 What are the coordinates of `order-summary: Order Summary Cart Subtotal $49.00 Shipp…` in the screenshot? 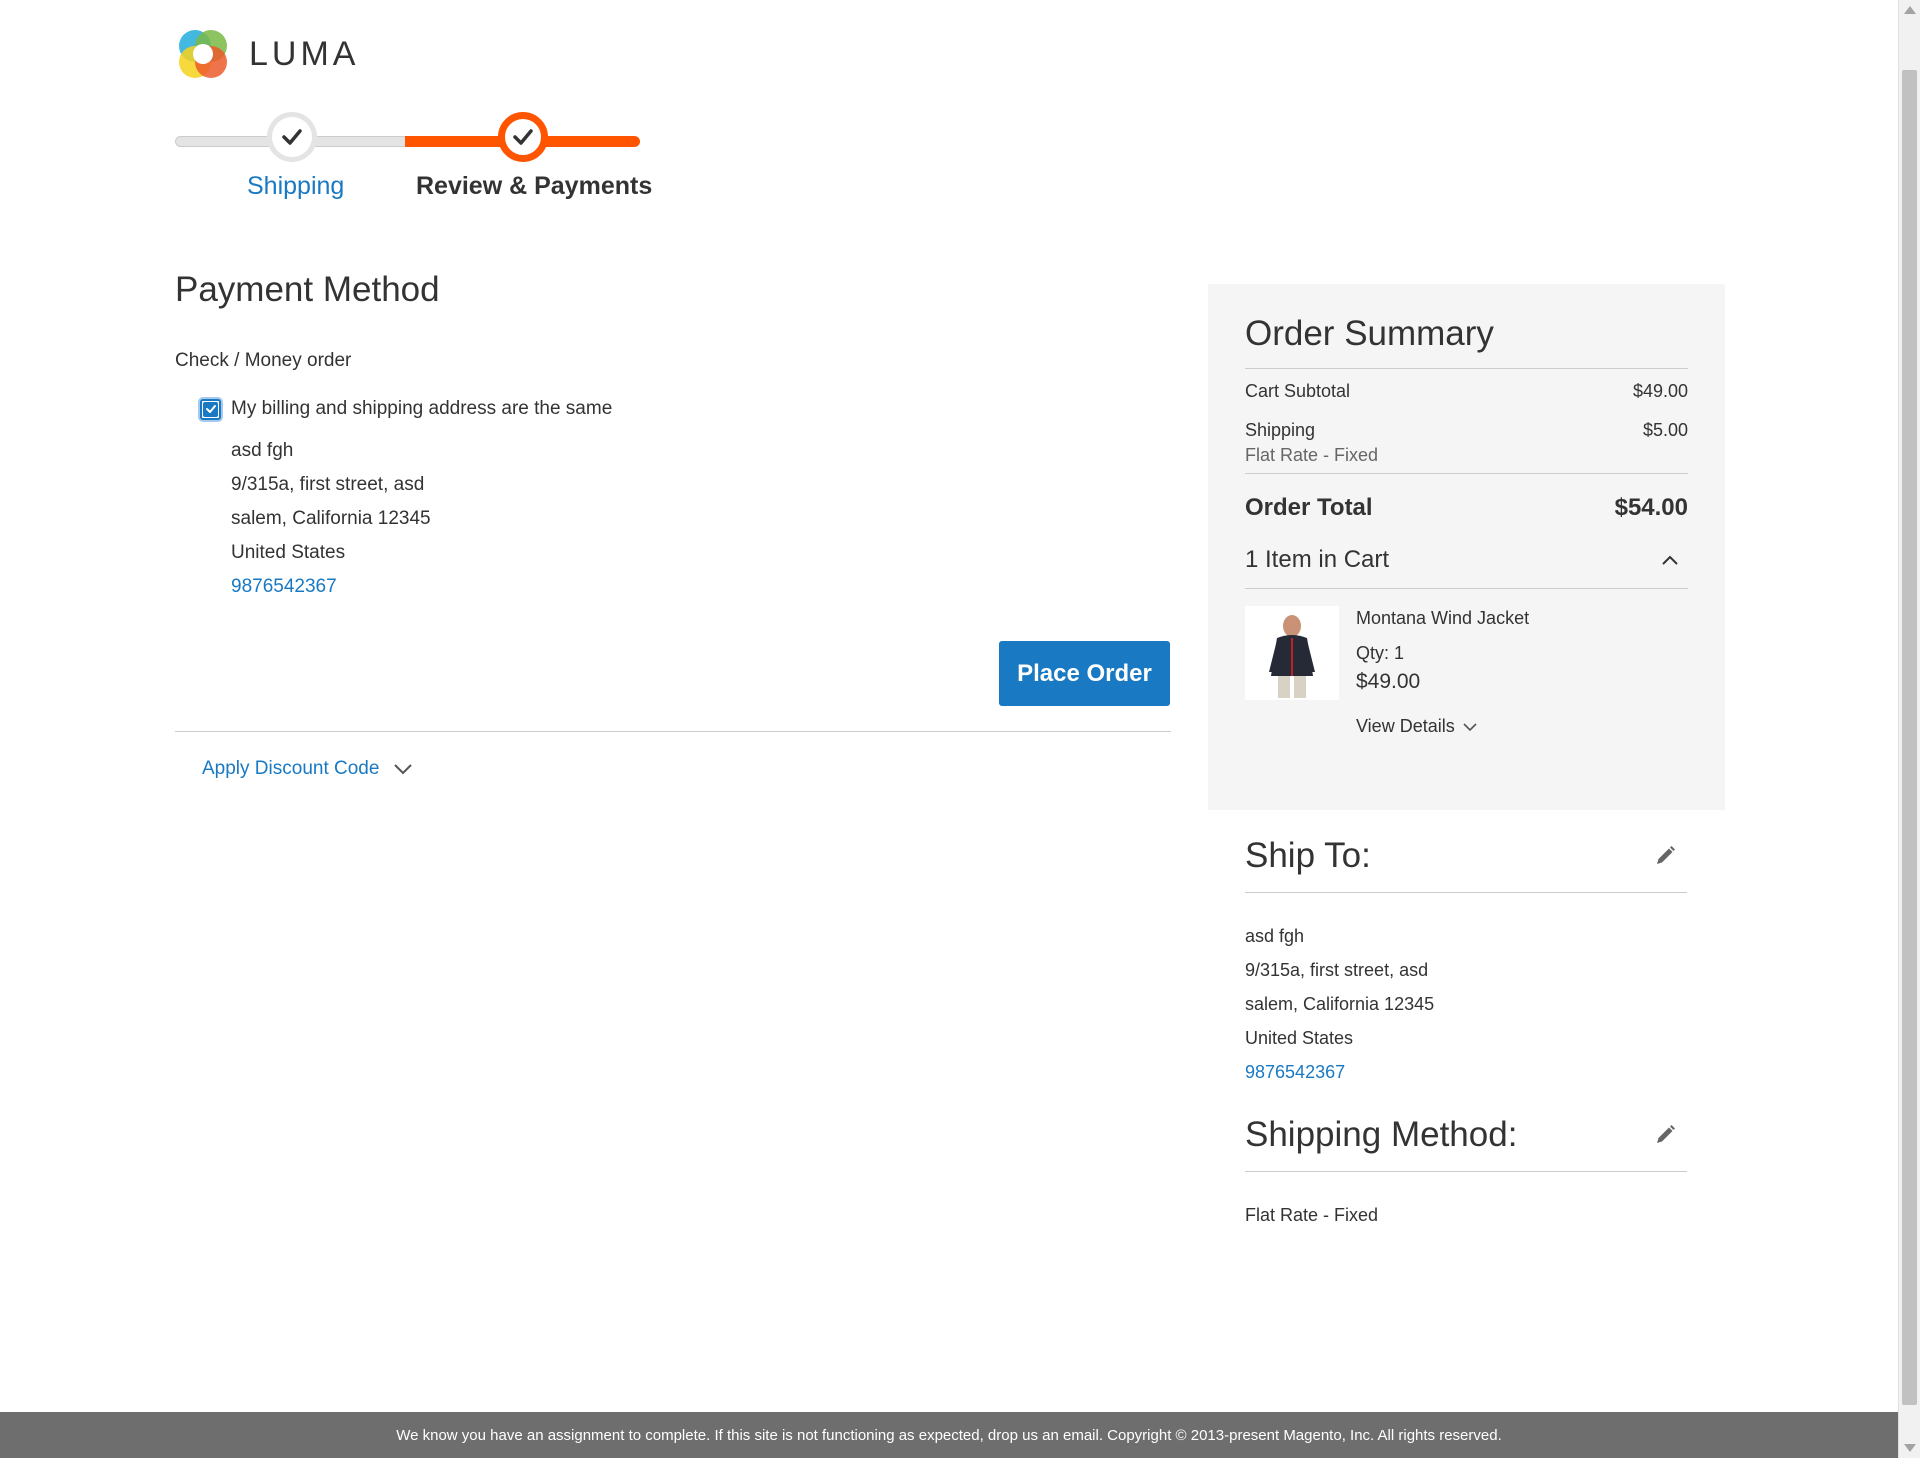 It's located at (1466, 547).